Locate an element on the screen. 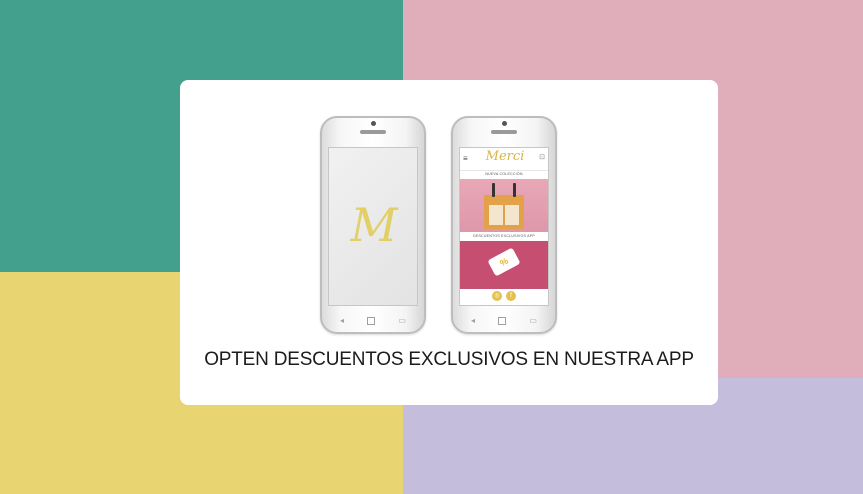 Image resolution: width=863 pixels, height=494 pixels. social-icons: ◎ f is located at coordinates (504, 297).